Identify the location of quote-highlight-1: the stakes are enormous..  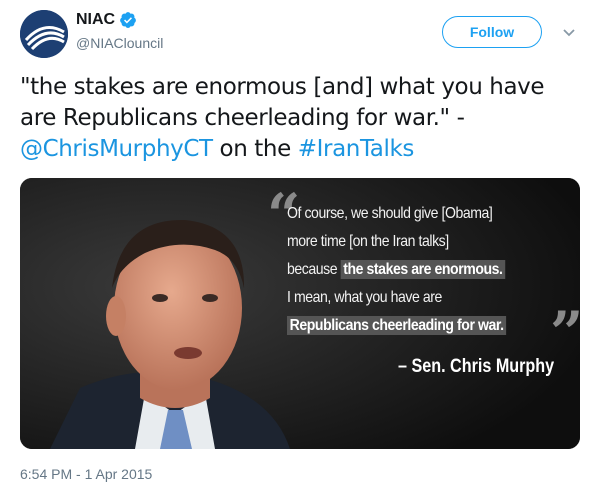
(423, 269).